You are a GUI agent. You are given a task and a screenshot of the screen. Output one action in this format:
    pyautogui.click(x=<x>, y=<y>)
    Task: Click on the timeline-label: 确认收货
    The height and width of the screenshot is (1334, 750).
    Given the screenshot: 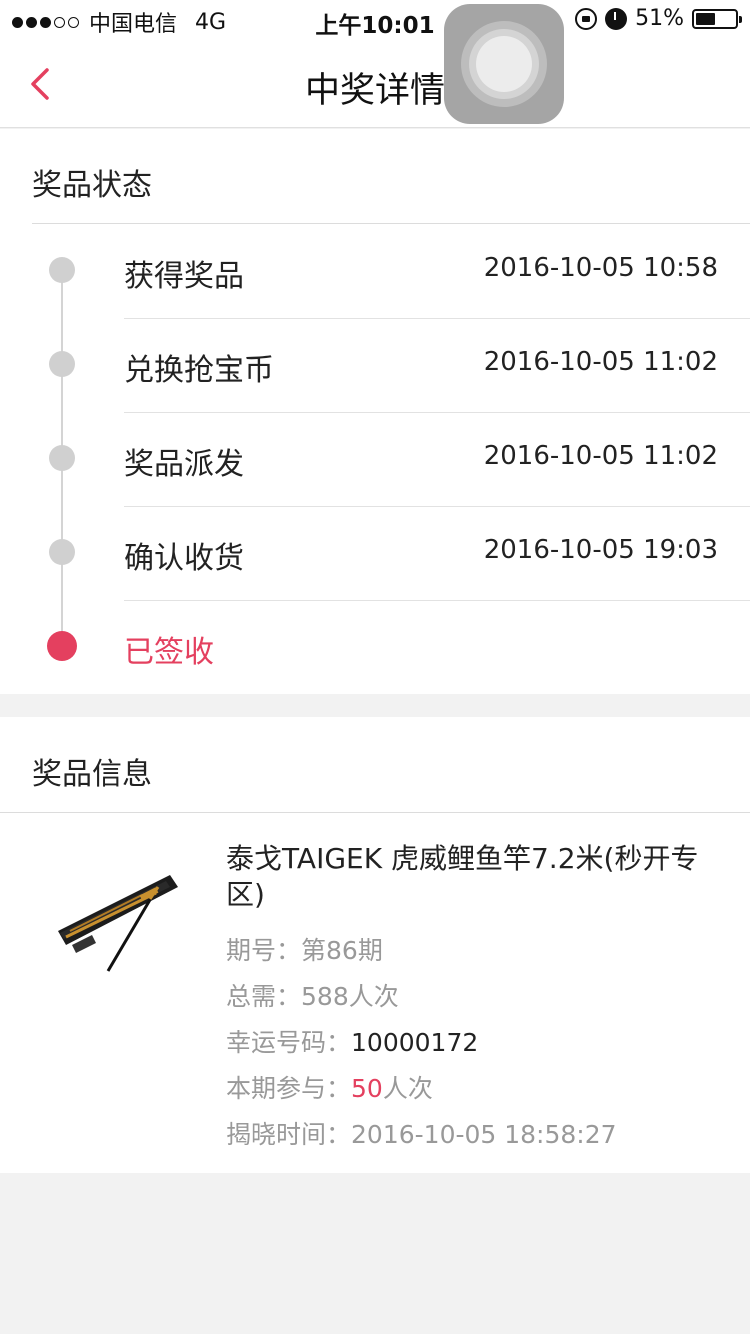 What is the action you would take?
    pyautogui.click(x=184, y=558)
    